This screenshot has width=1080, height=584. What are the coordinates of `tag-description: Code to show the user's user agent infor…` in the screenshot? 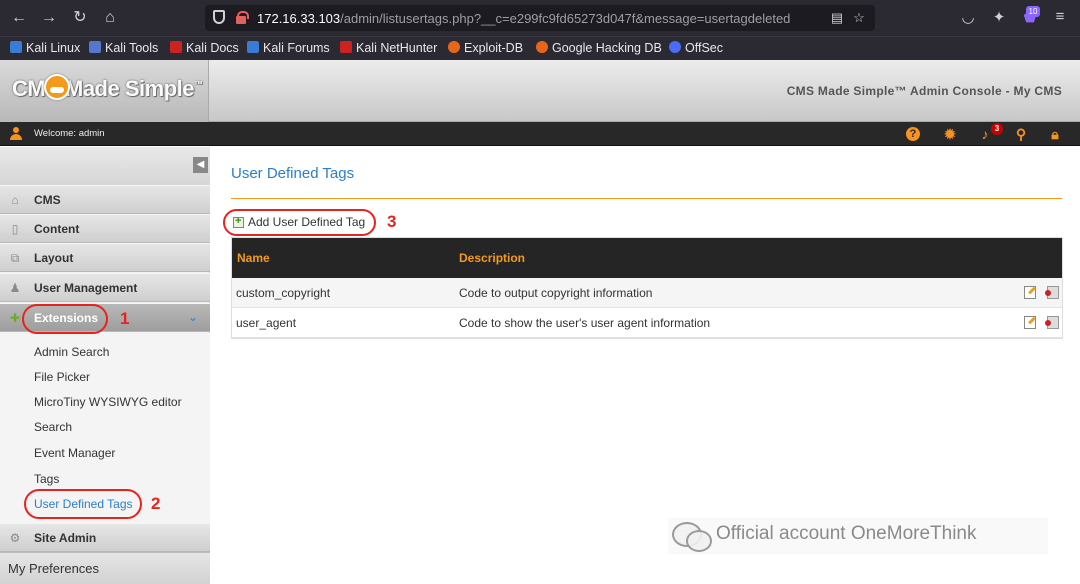 It's located at (585, 323).